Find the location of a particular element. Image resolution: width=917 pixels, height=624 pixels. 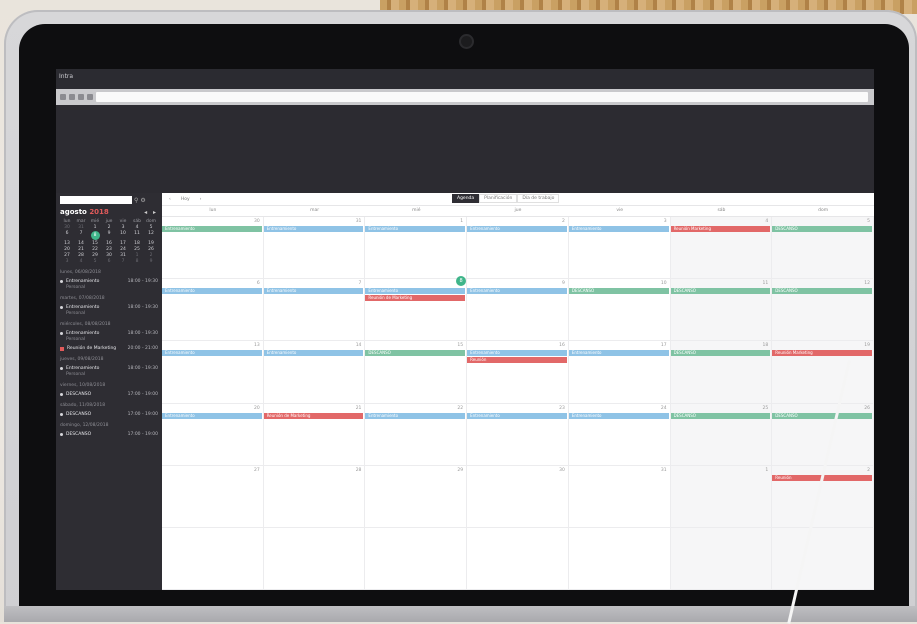

mini-day: 12 is located at coordinates (151, 235).